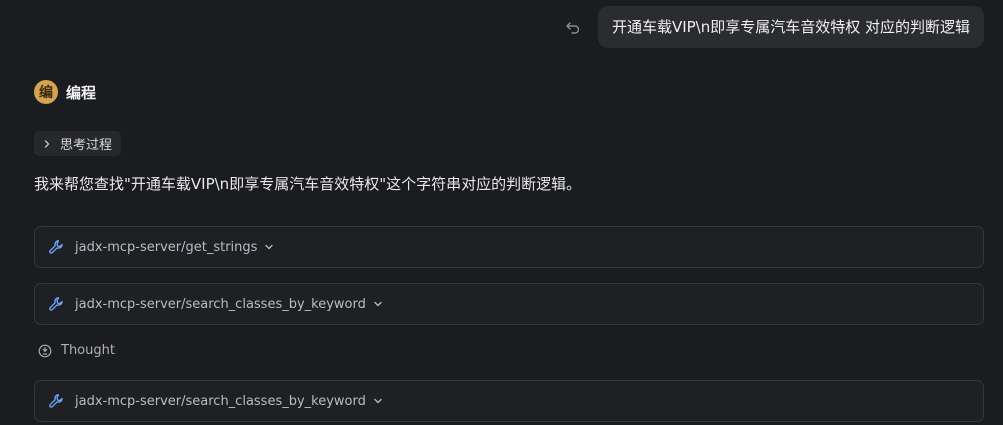 This screenshot has width=1003, height=425. I want to click on user-message-bubble: 开通车载VIP\n即享专属汽车音效特权 对应的判断逻辑, so click(790, 27).